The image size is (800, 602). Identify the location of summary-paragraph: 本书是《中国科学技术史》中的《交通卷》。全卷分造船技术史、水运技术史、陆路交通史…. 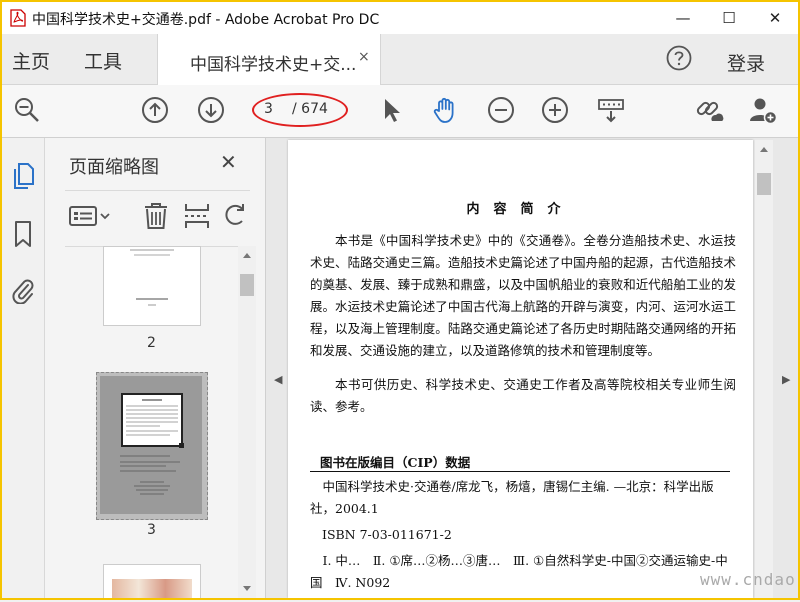
(523, 295).